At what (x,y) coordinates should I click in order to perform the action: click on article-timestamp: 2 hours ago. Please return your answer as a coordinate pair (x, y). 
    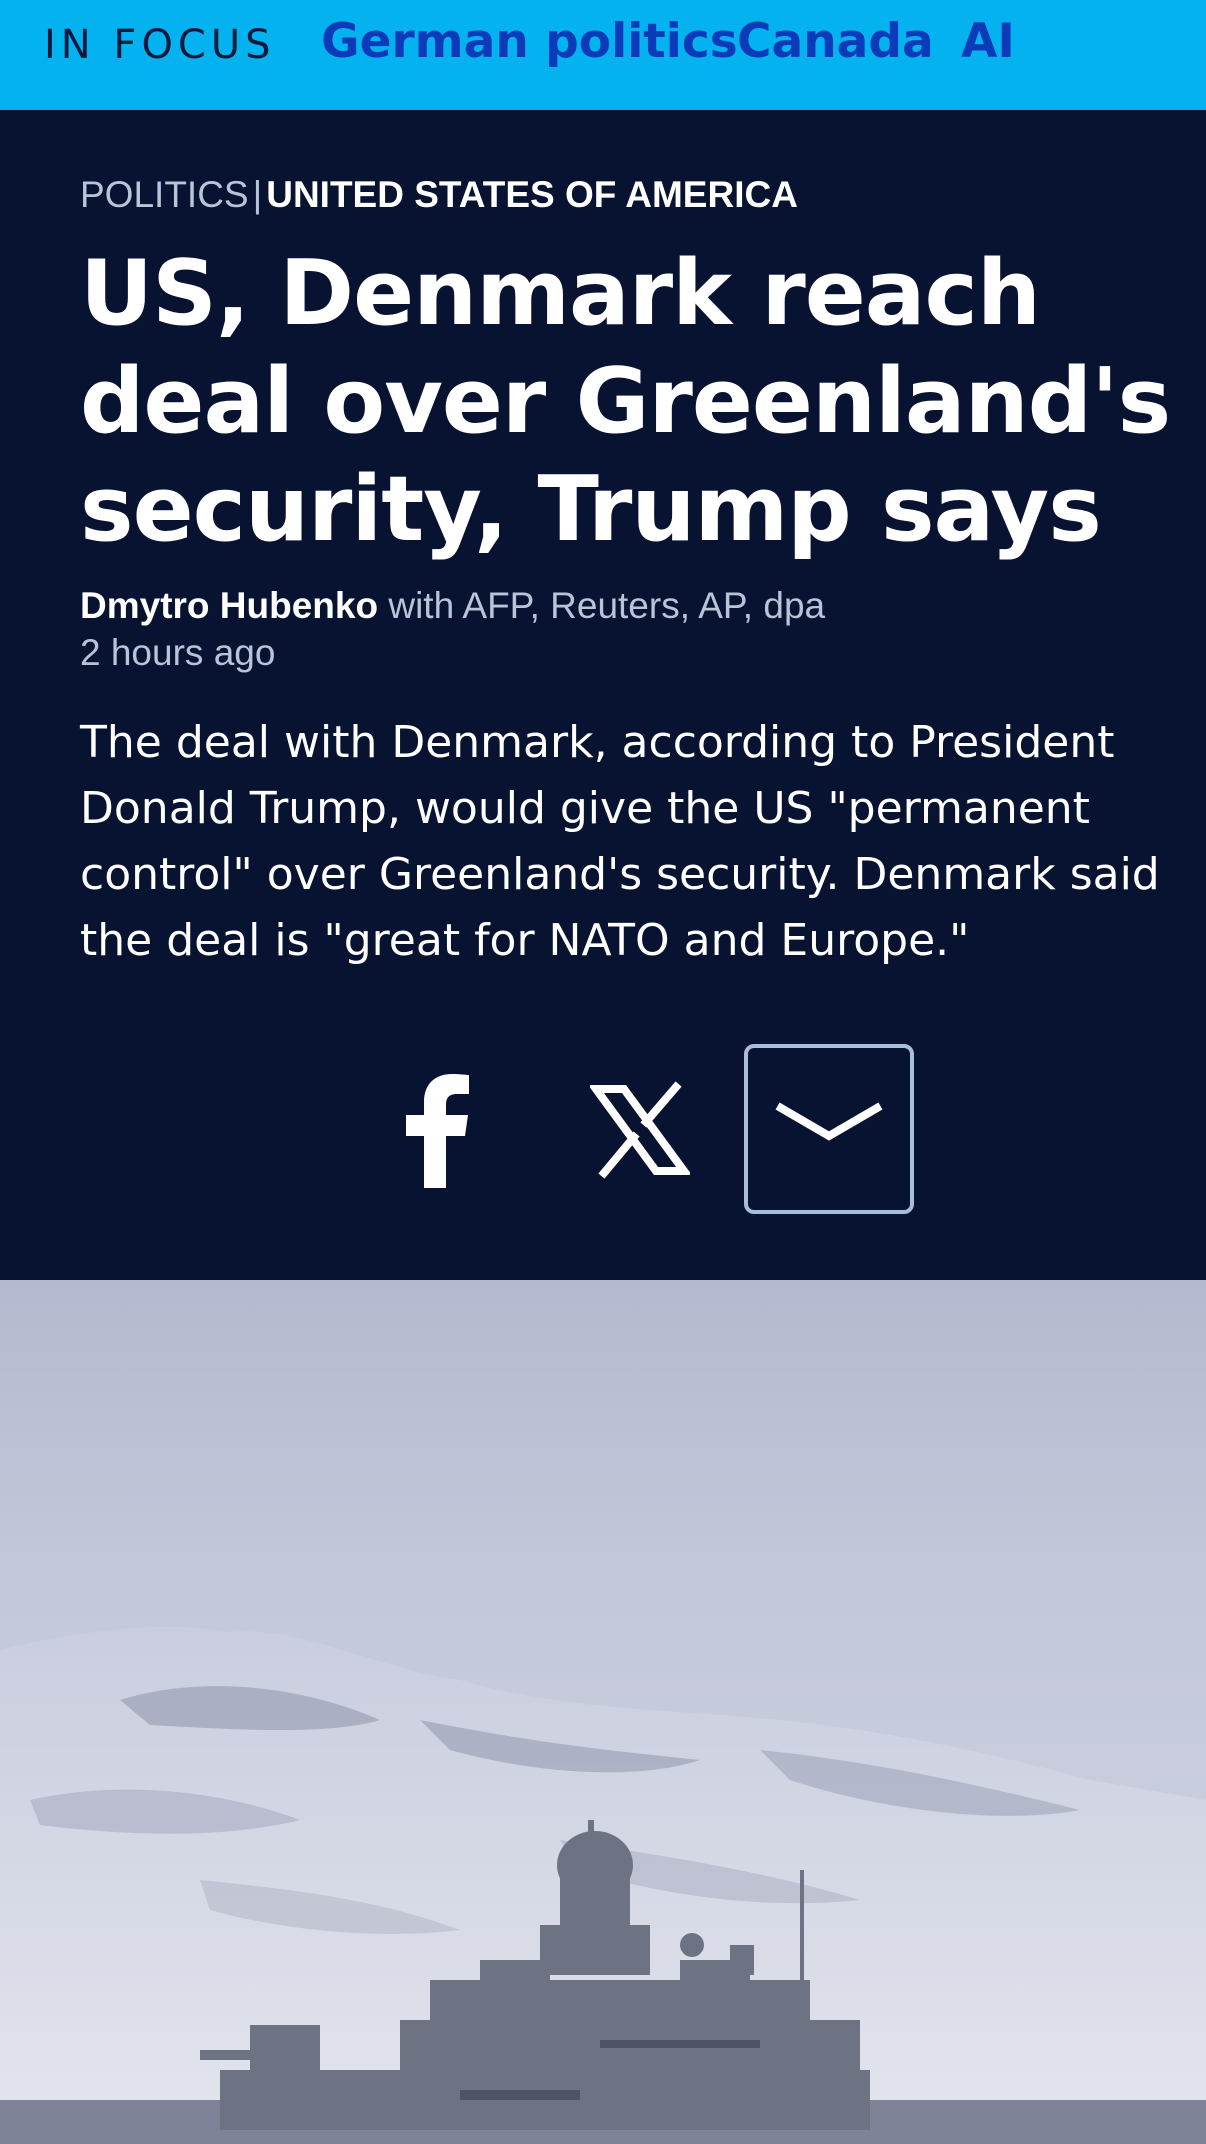
    Looking at the image, I should click on (178, 652).